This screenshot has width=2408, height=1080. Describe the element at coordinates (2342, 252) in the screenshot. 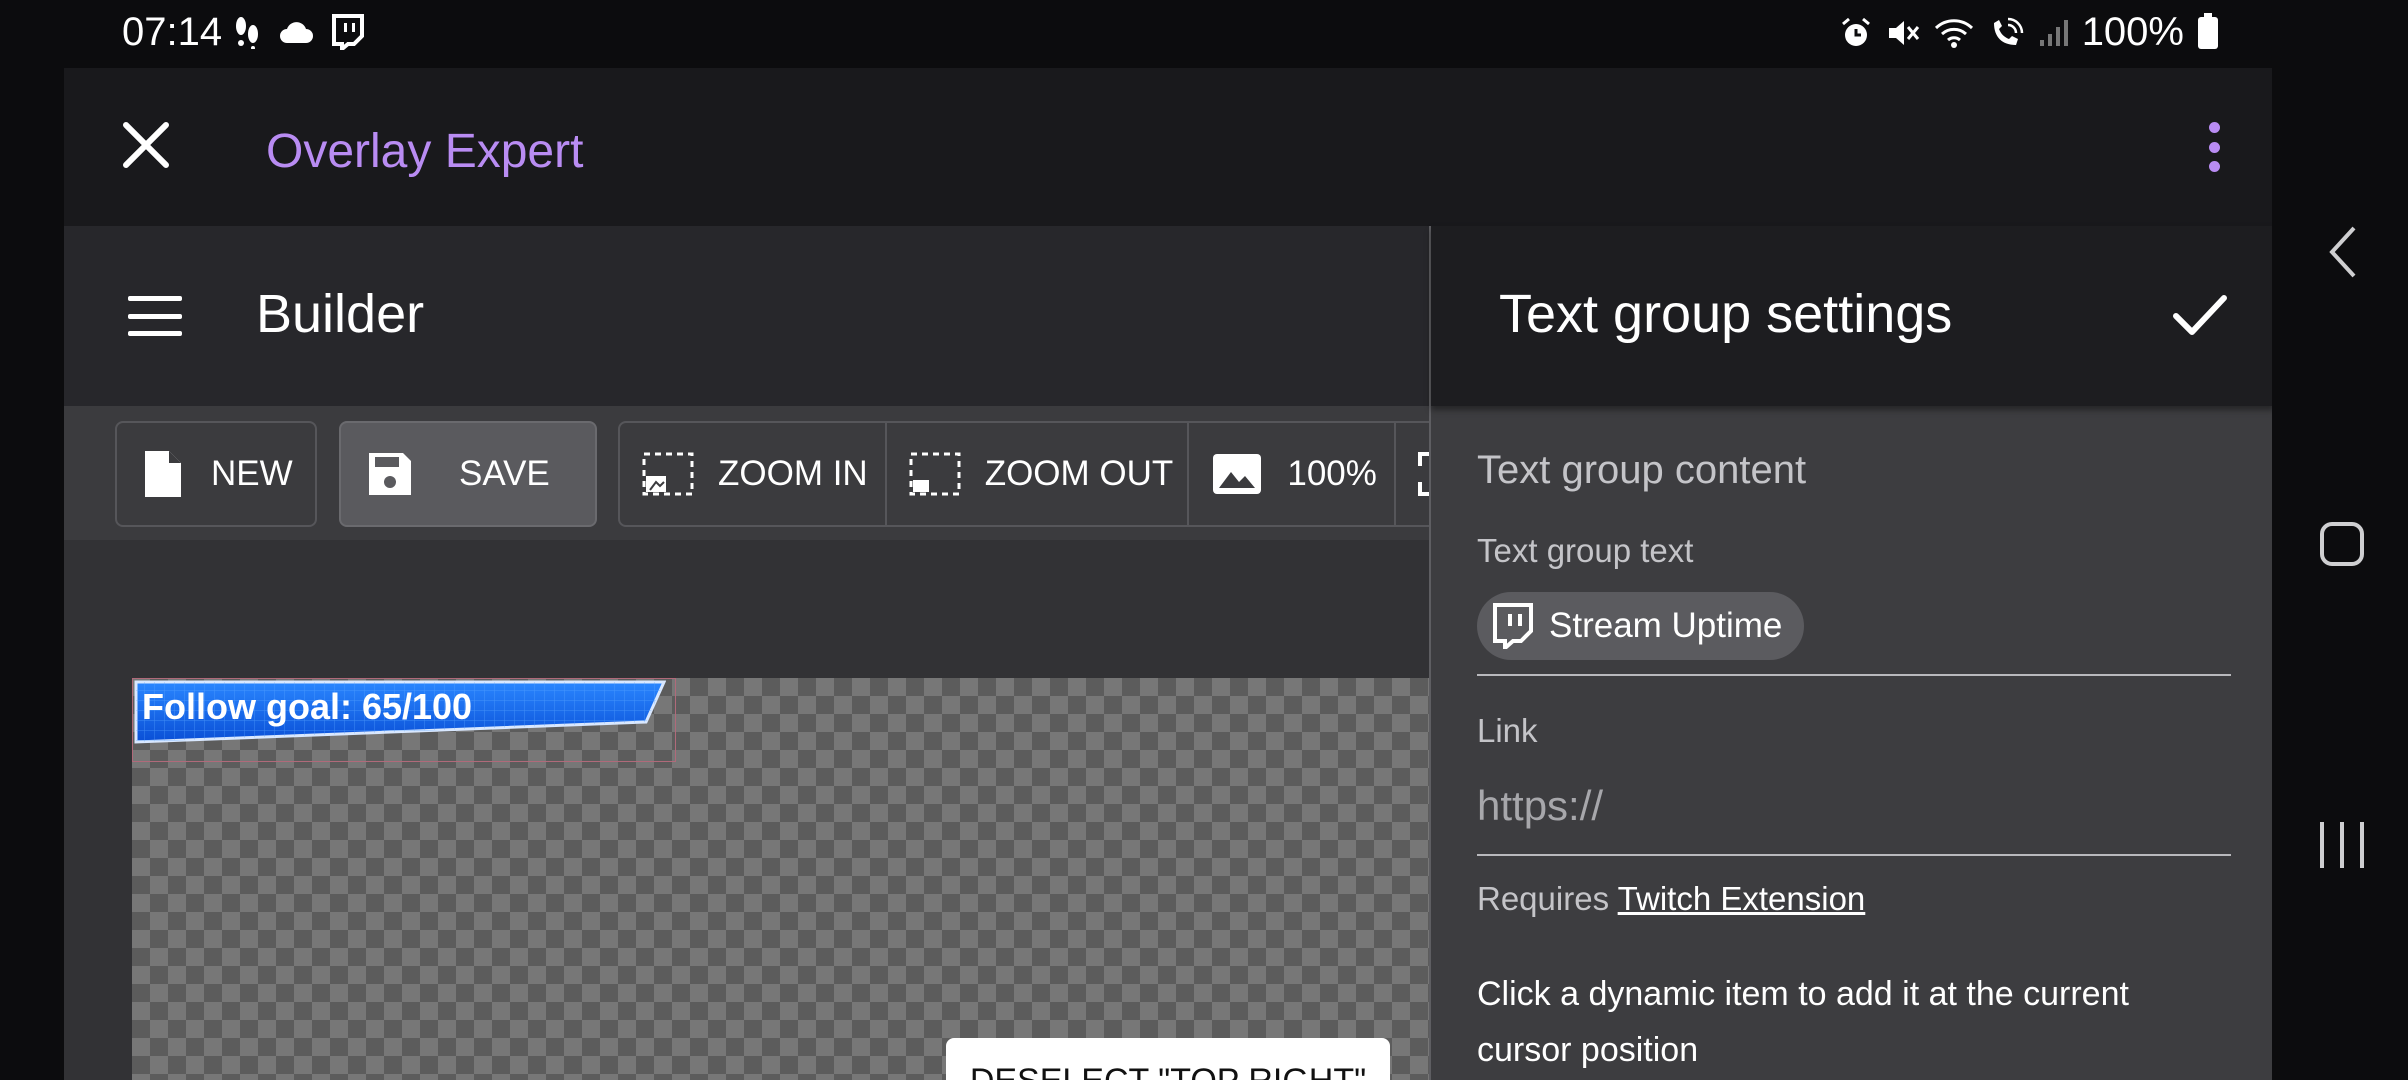

I see `back-icon` at that location.